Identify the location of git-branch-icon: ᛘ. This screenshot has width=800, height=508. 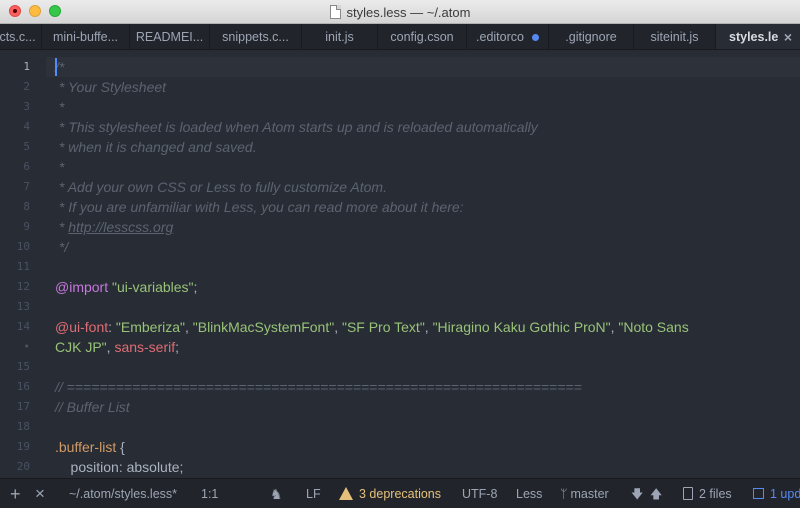
(564, 494).